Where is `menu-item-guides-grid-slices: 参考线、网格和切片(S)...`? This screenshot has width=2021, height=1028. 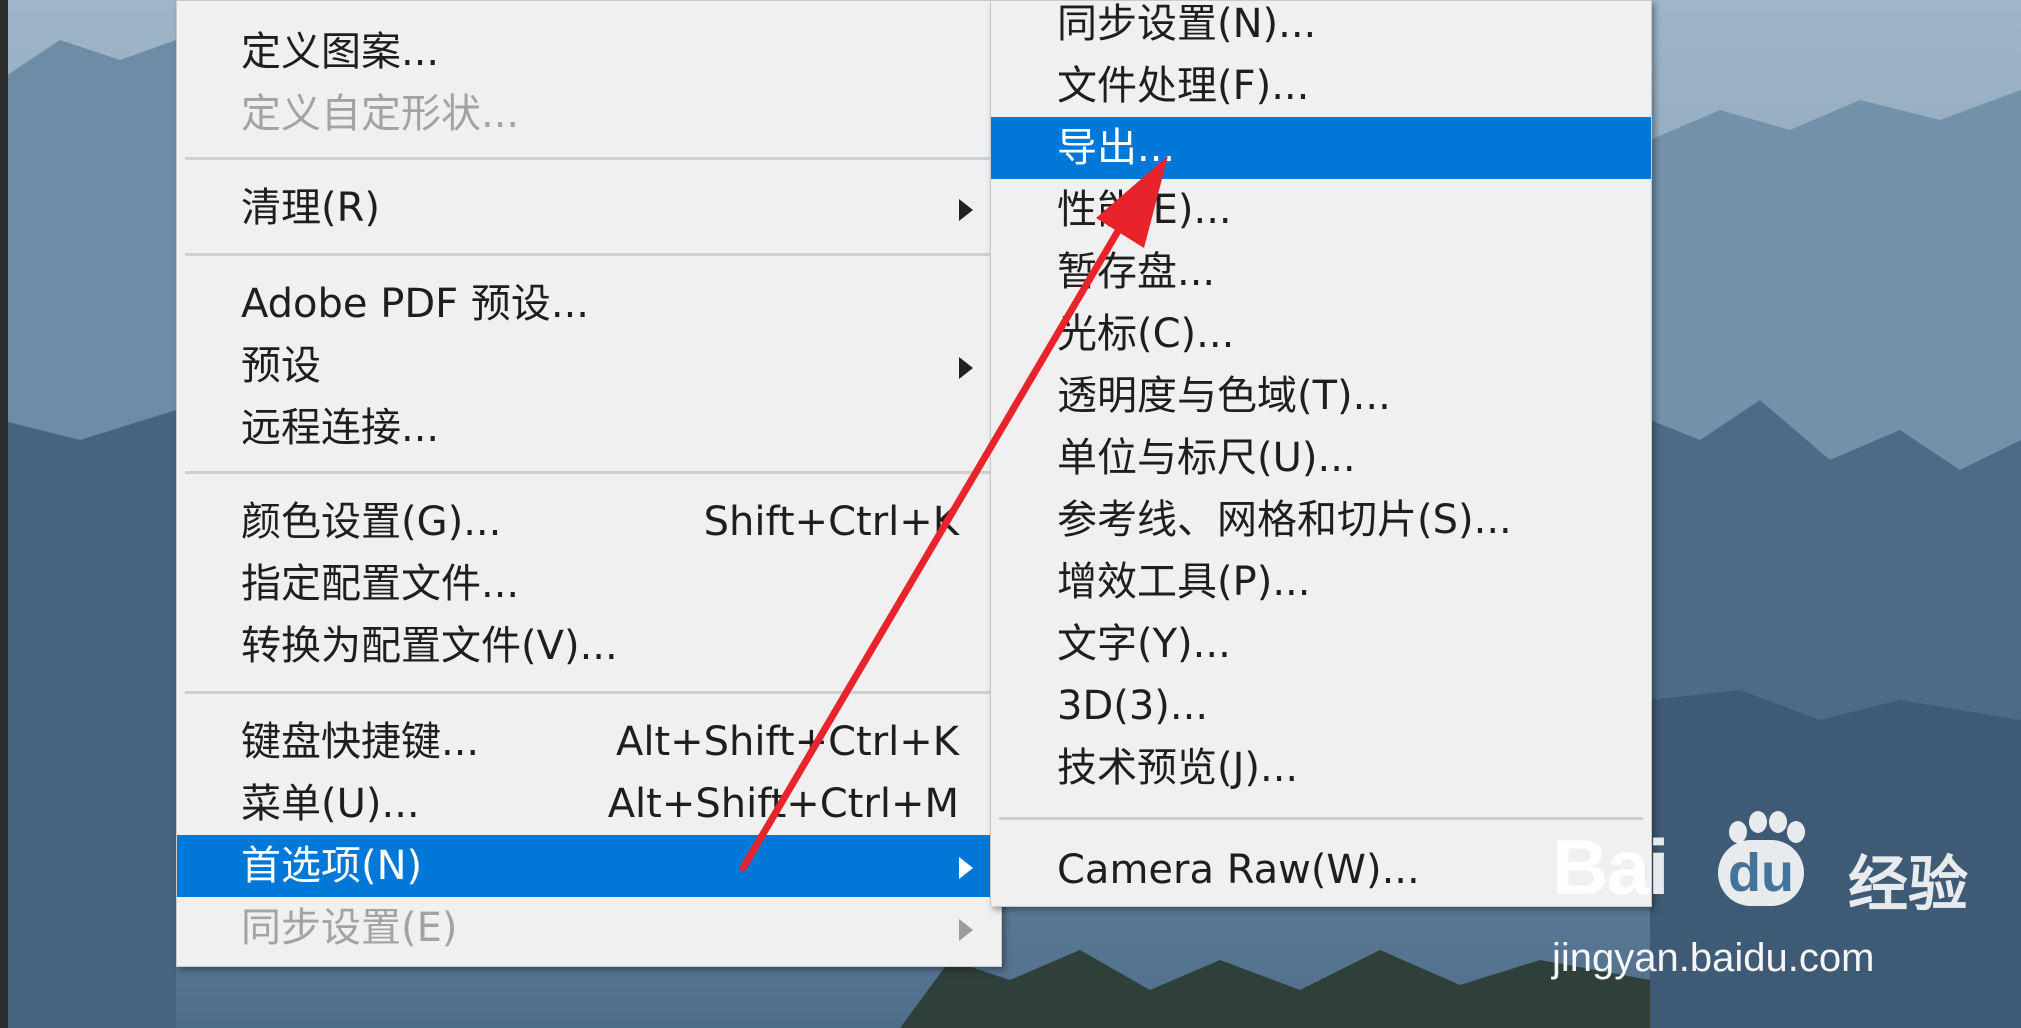
menu-item-guides-grid-slices: 参考线、网格和切片(S)... is located at coordinates (1321, 520).